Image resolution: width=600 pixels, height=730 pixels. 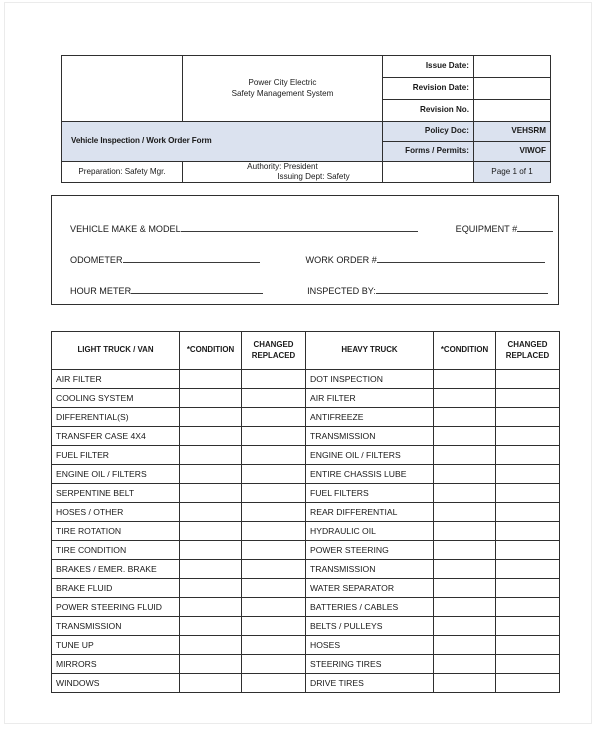 What do you see at coordinates (512, 172) in the screenshot?
I see `page-number-cell: Page 1 of 1` at bounding box center [512, 172].